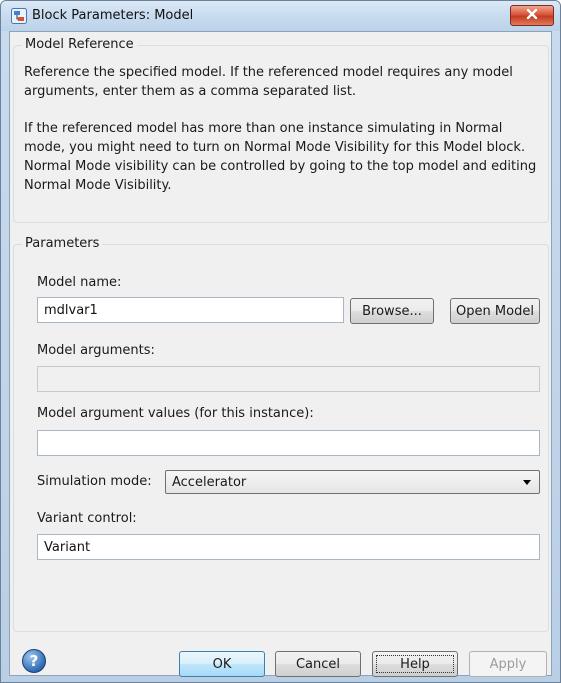  Describe the element at coordinates (79, 282) in the screenshot. I see `model-name-label: Model name:` at that location.